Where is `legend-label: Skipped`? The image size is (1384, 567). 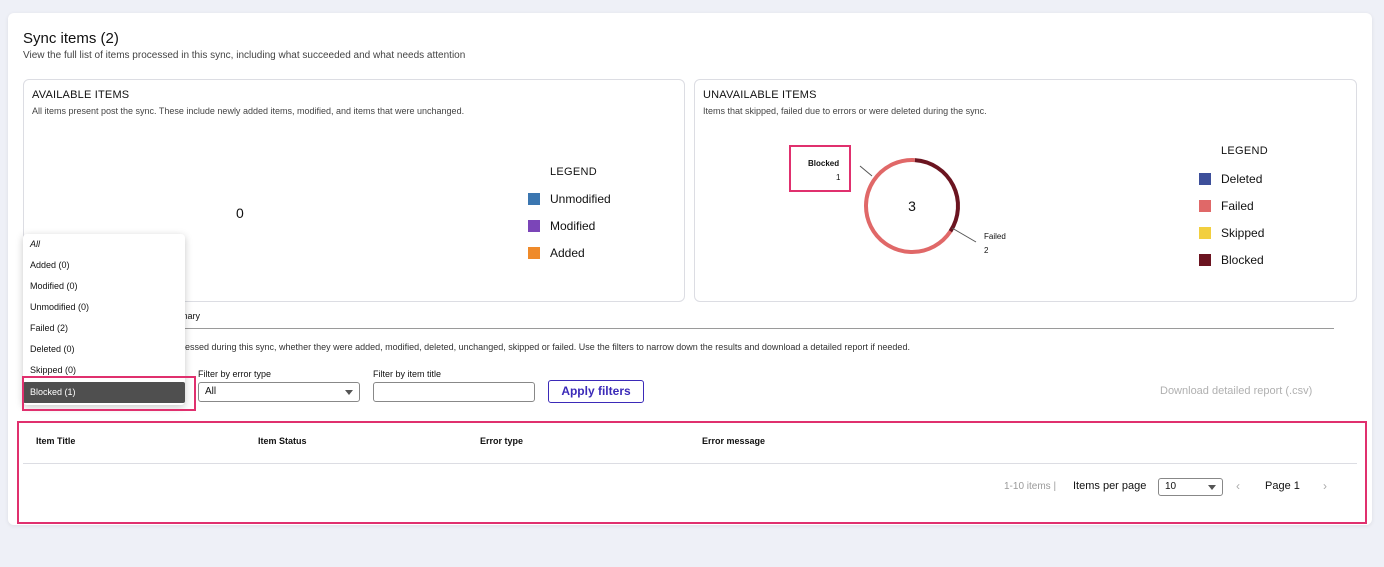
legend-label: Skipped is located at coordinates (1243, 233).